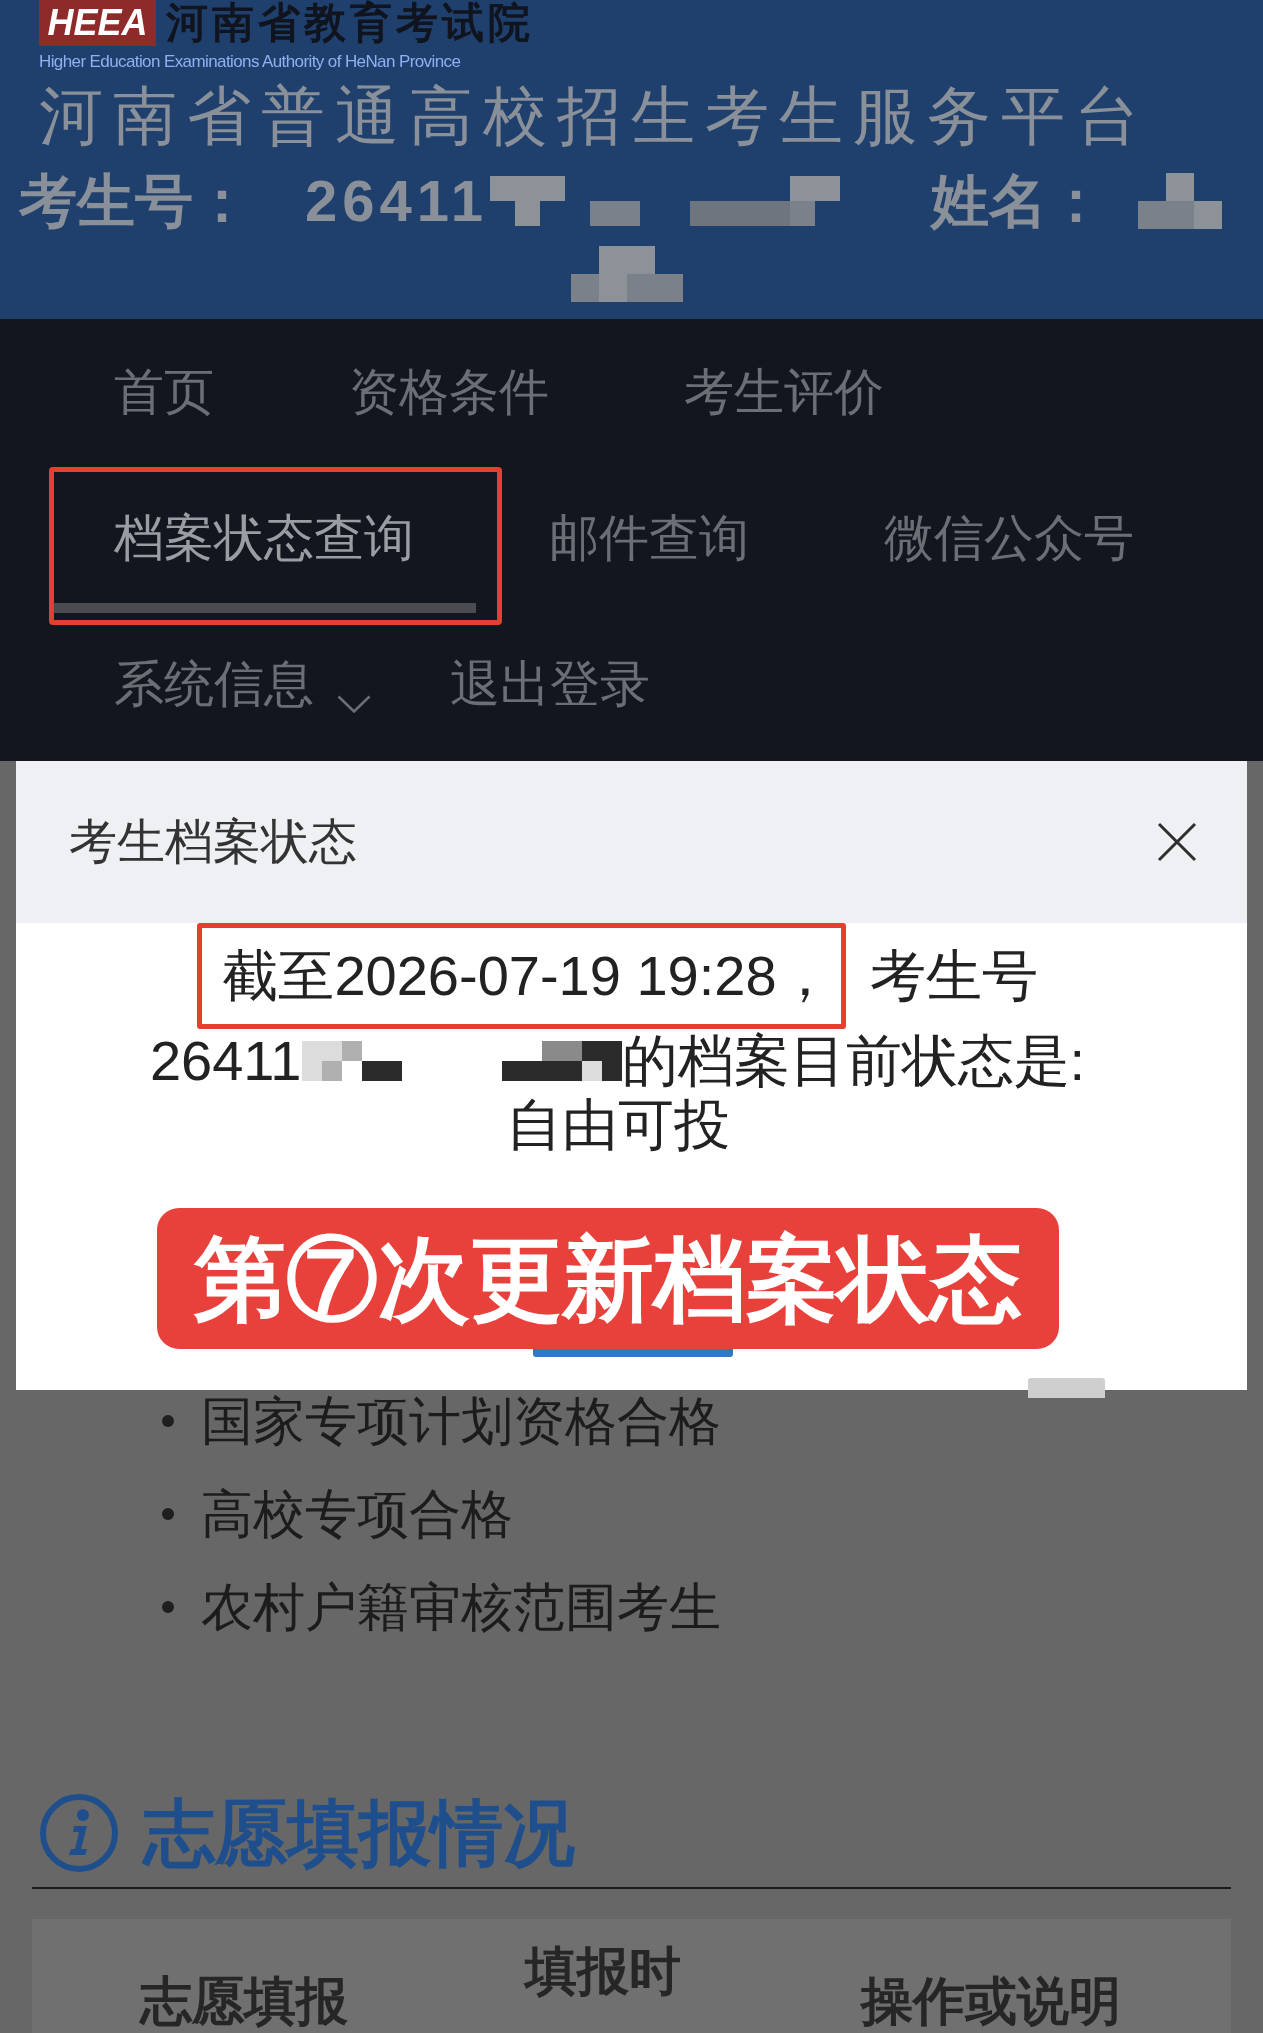 This screenshot has width=1263, height=2033. I want to click on column-header: 填报时, so click(603, 1971).